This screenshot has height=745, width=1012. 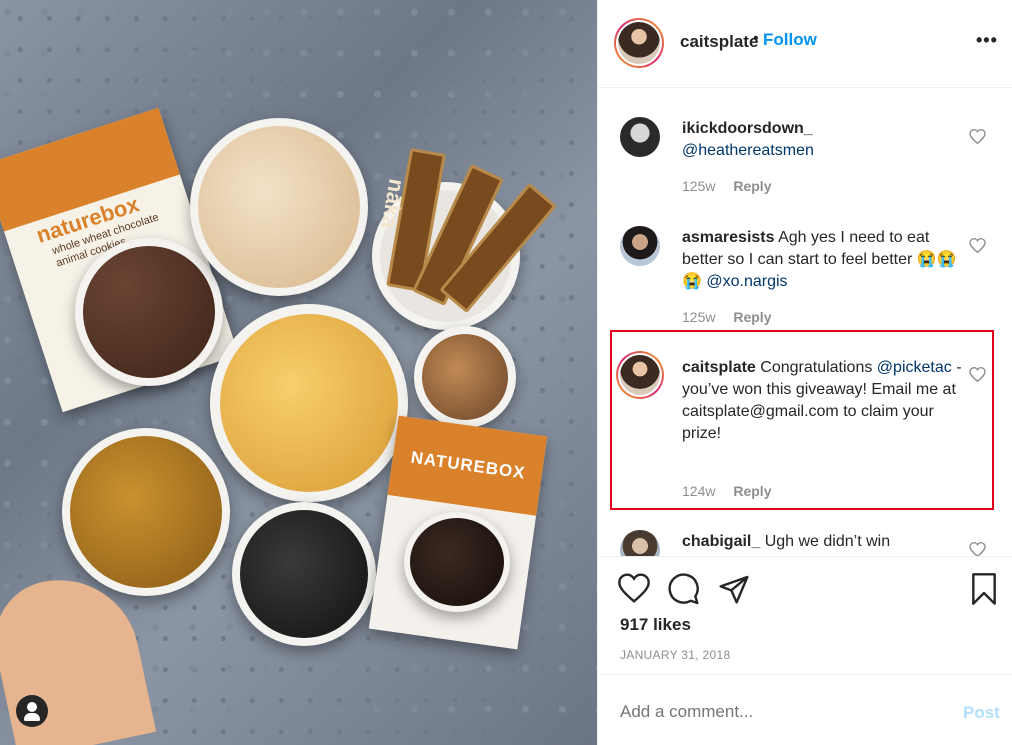 I want to click on comment-username: chabigail_, so click(x=721, y=541).